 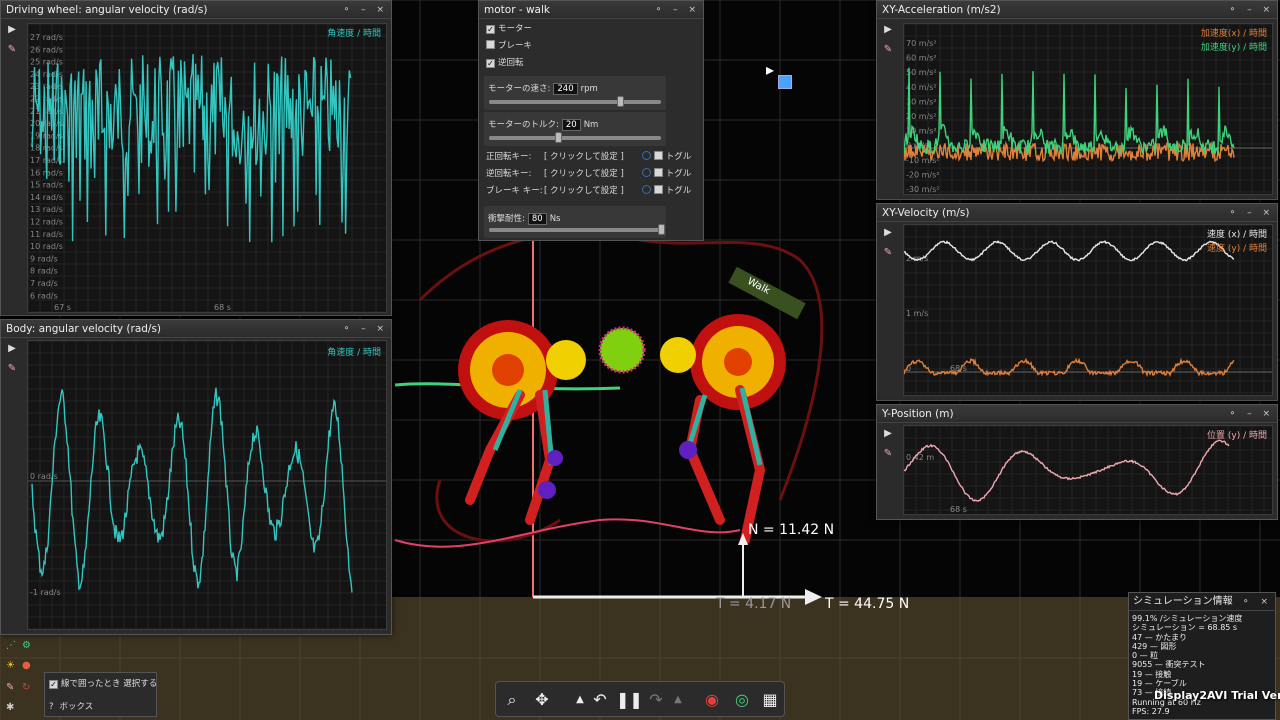 I want to click on torque-input: 20, so click(x=571, y=125).